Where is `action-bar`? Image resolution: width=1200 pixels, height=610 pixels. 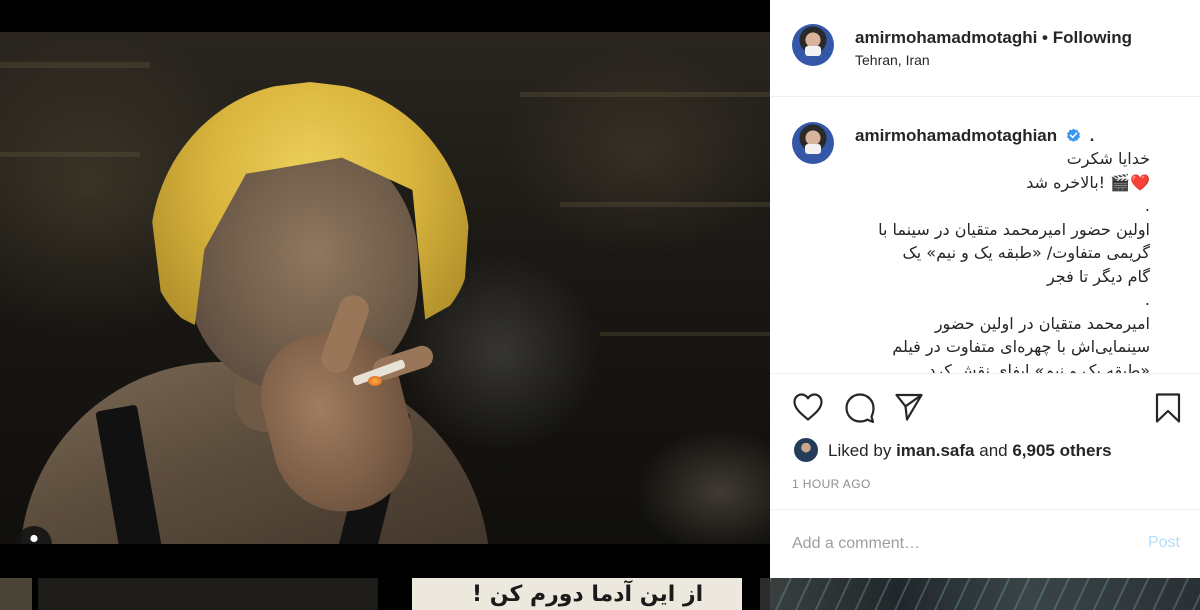 action-bar is located at coordinates (985, 410).